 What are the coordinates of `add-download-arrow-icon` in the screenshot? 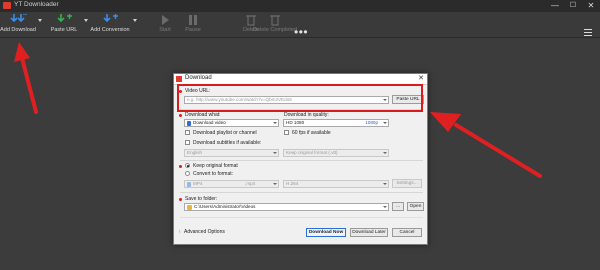 It's located at (26, 78).